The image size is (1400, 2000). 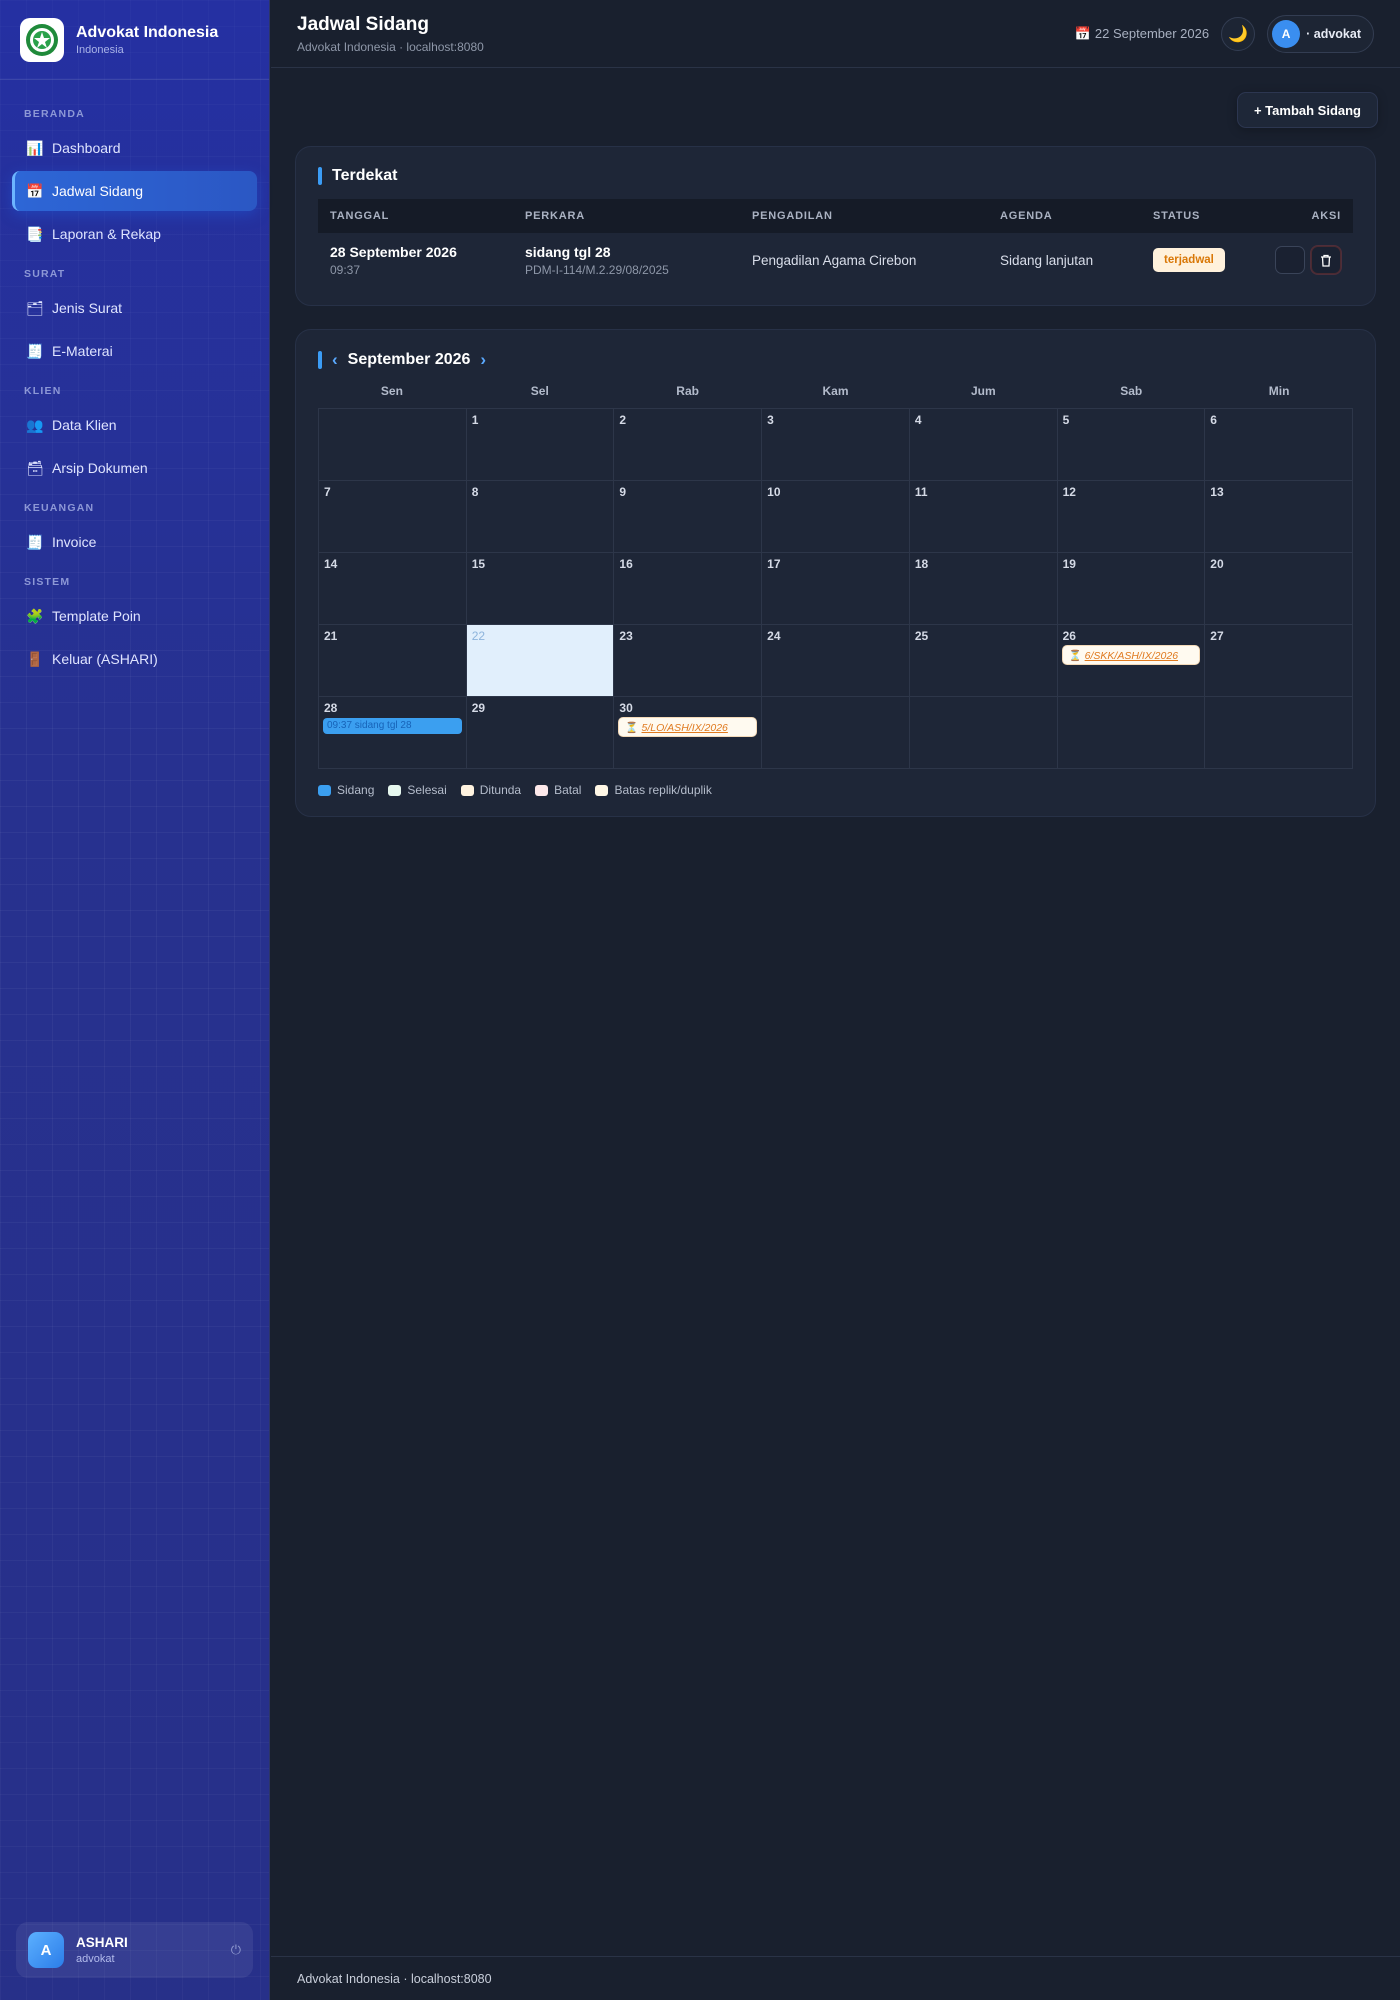 I want to click on sidebar-user-card: A ASHARI advokat ⏻, so click(x=134, y=1950).